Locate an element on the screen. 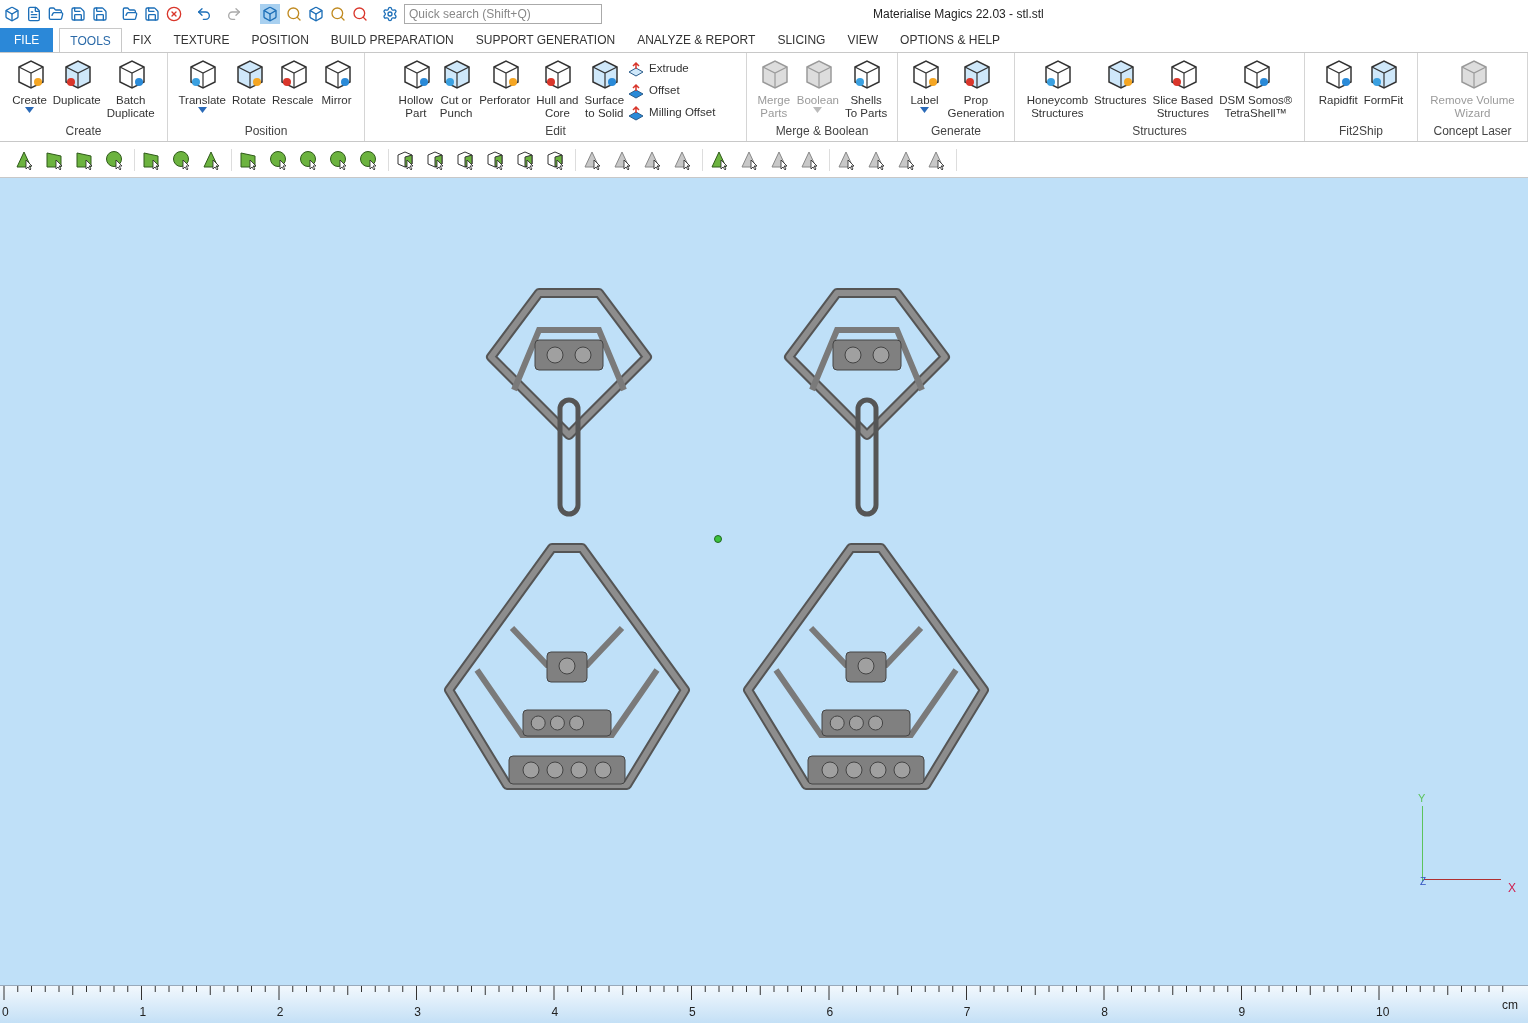  close-icon is located at coordinates (174, 14).